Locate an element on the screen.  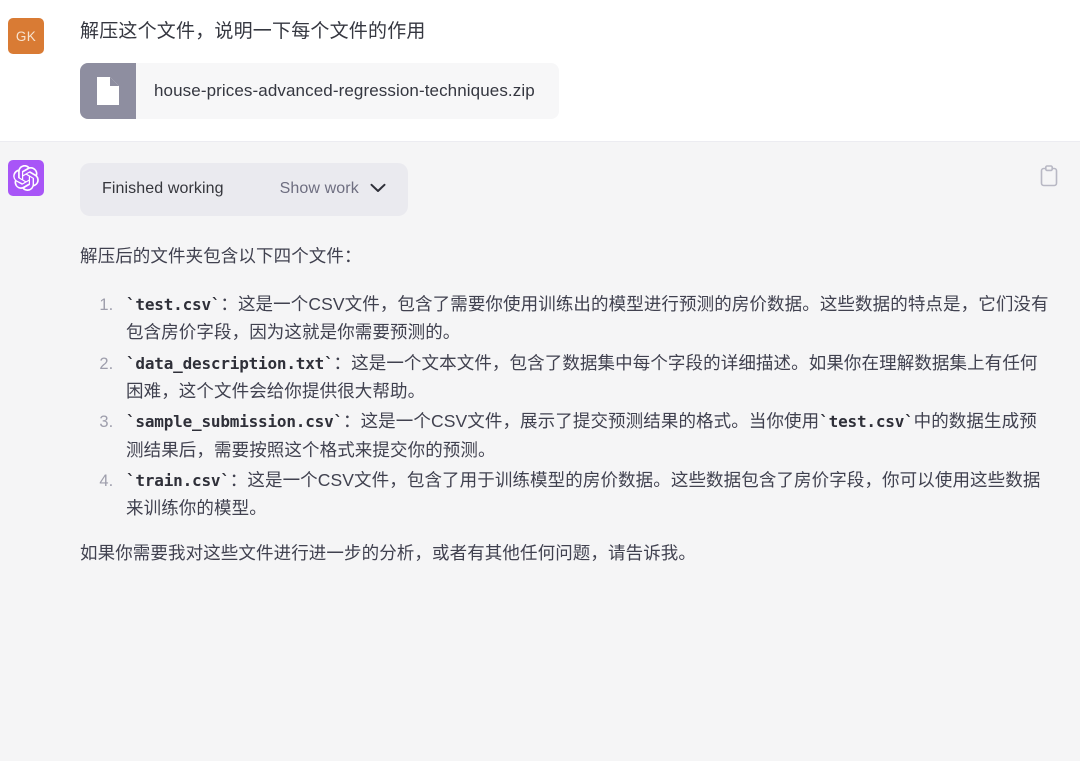
assistant-avatar-column is located at coordinates (40, 177).